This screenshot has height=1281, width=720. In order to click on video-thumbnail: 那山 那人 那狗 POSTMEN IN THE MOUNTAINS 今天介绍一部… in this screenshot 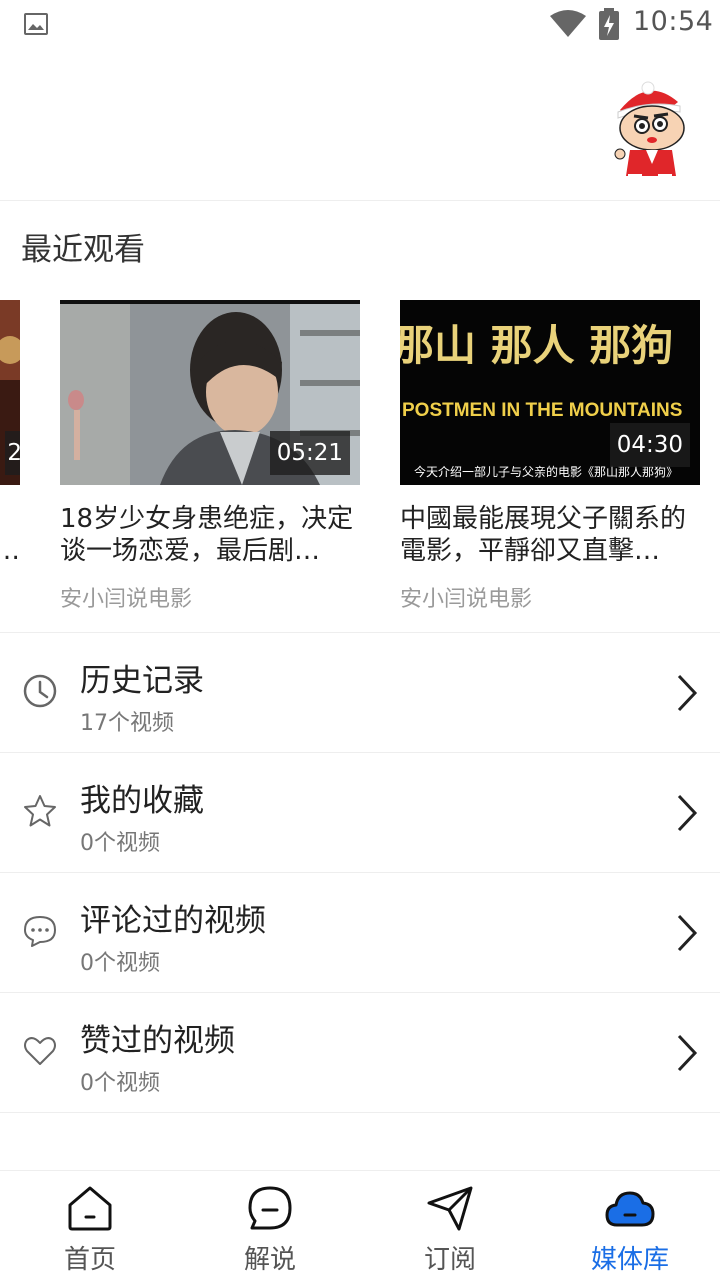, I will do `click(550, 392)`.